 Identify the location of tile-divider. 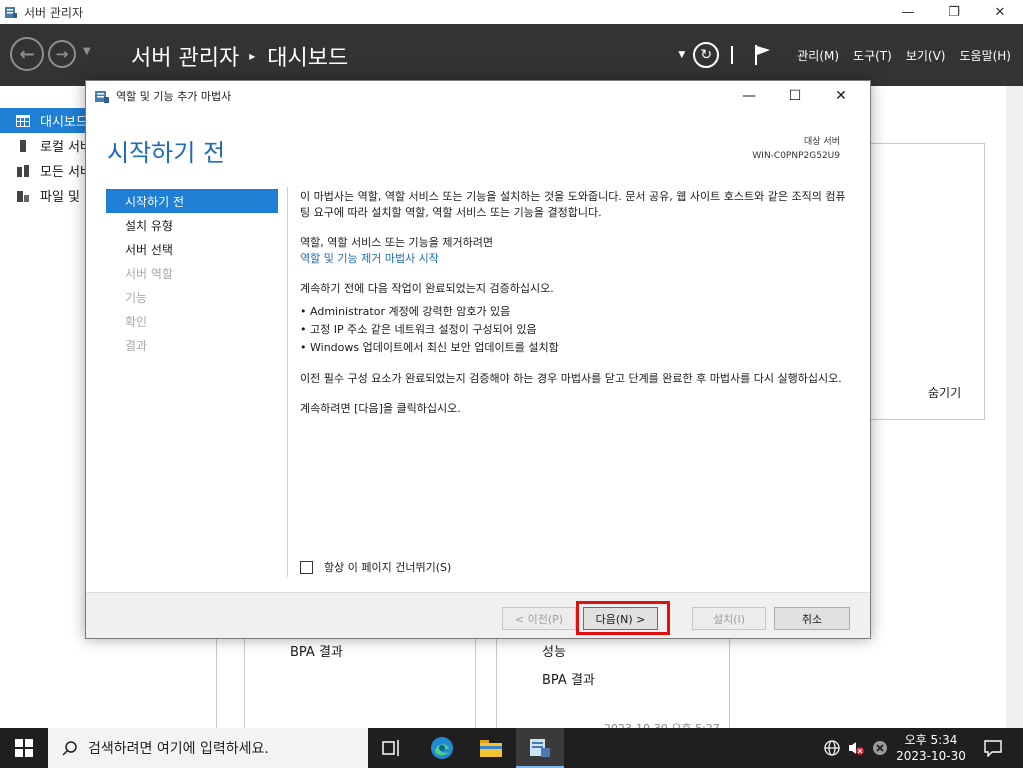
(216, 683).